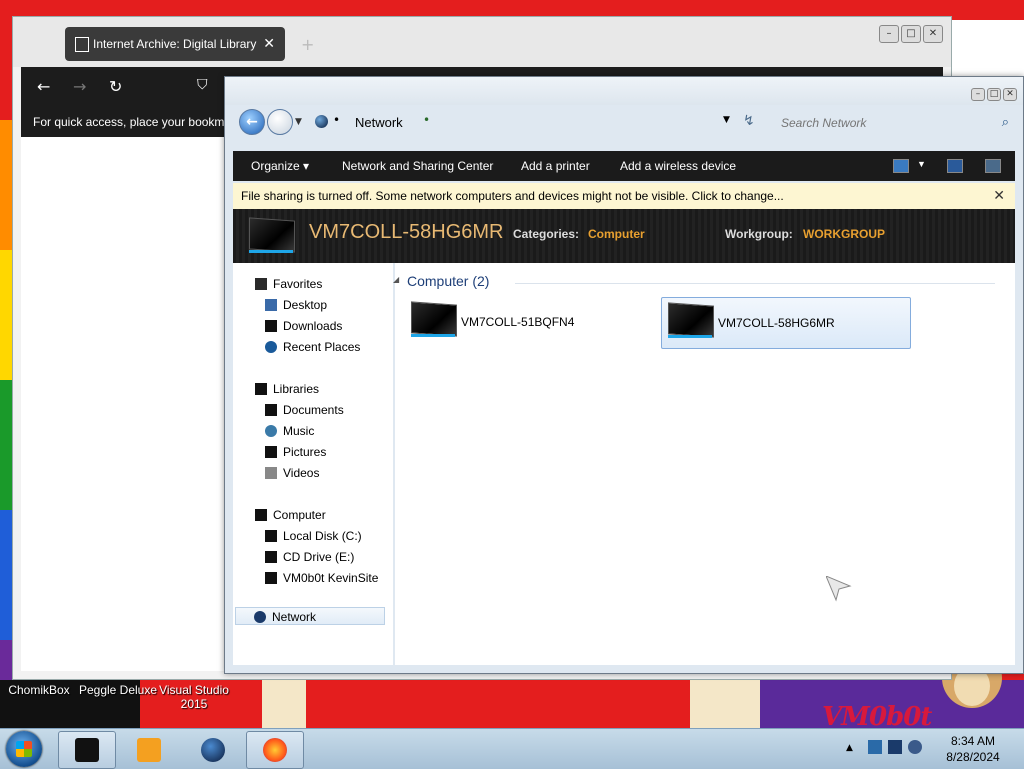  I want to click on shield-icon: ⛉, so click(202, 85).